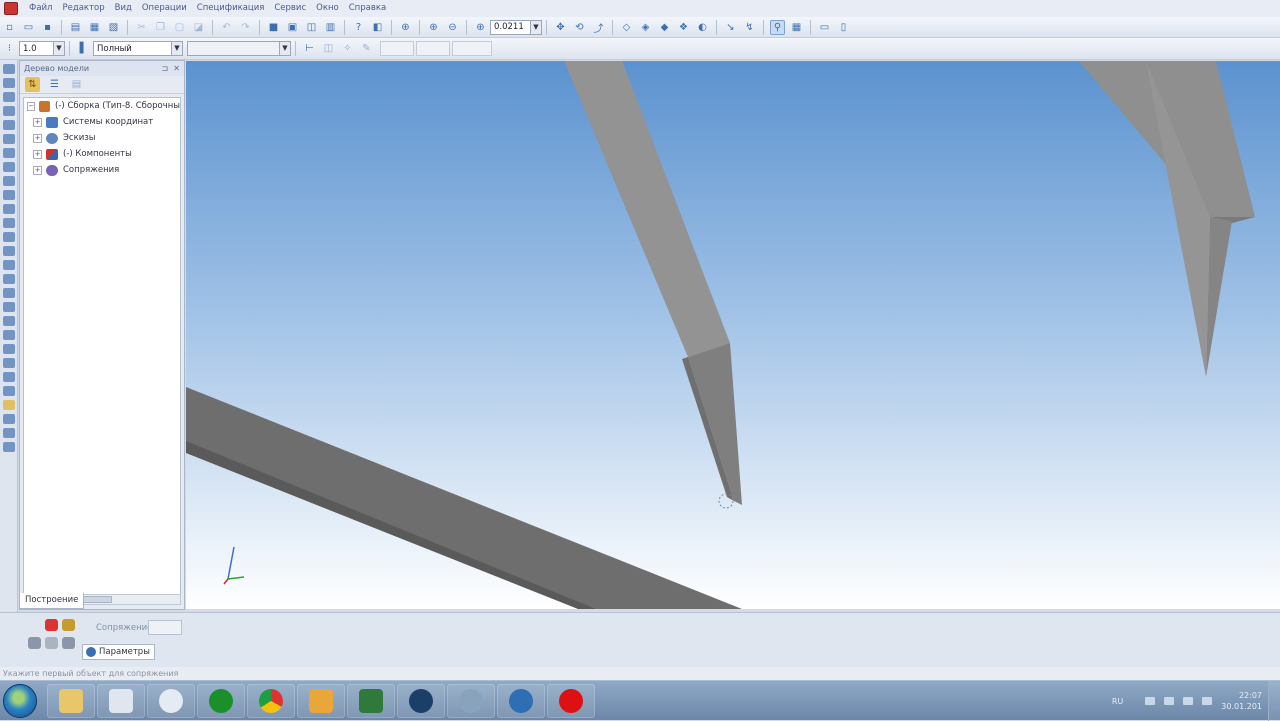 The width and height of the screenshot is (1280, 721). I want to click on settings-tool-icon, so click(9, 391).